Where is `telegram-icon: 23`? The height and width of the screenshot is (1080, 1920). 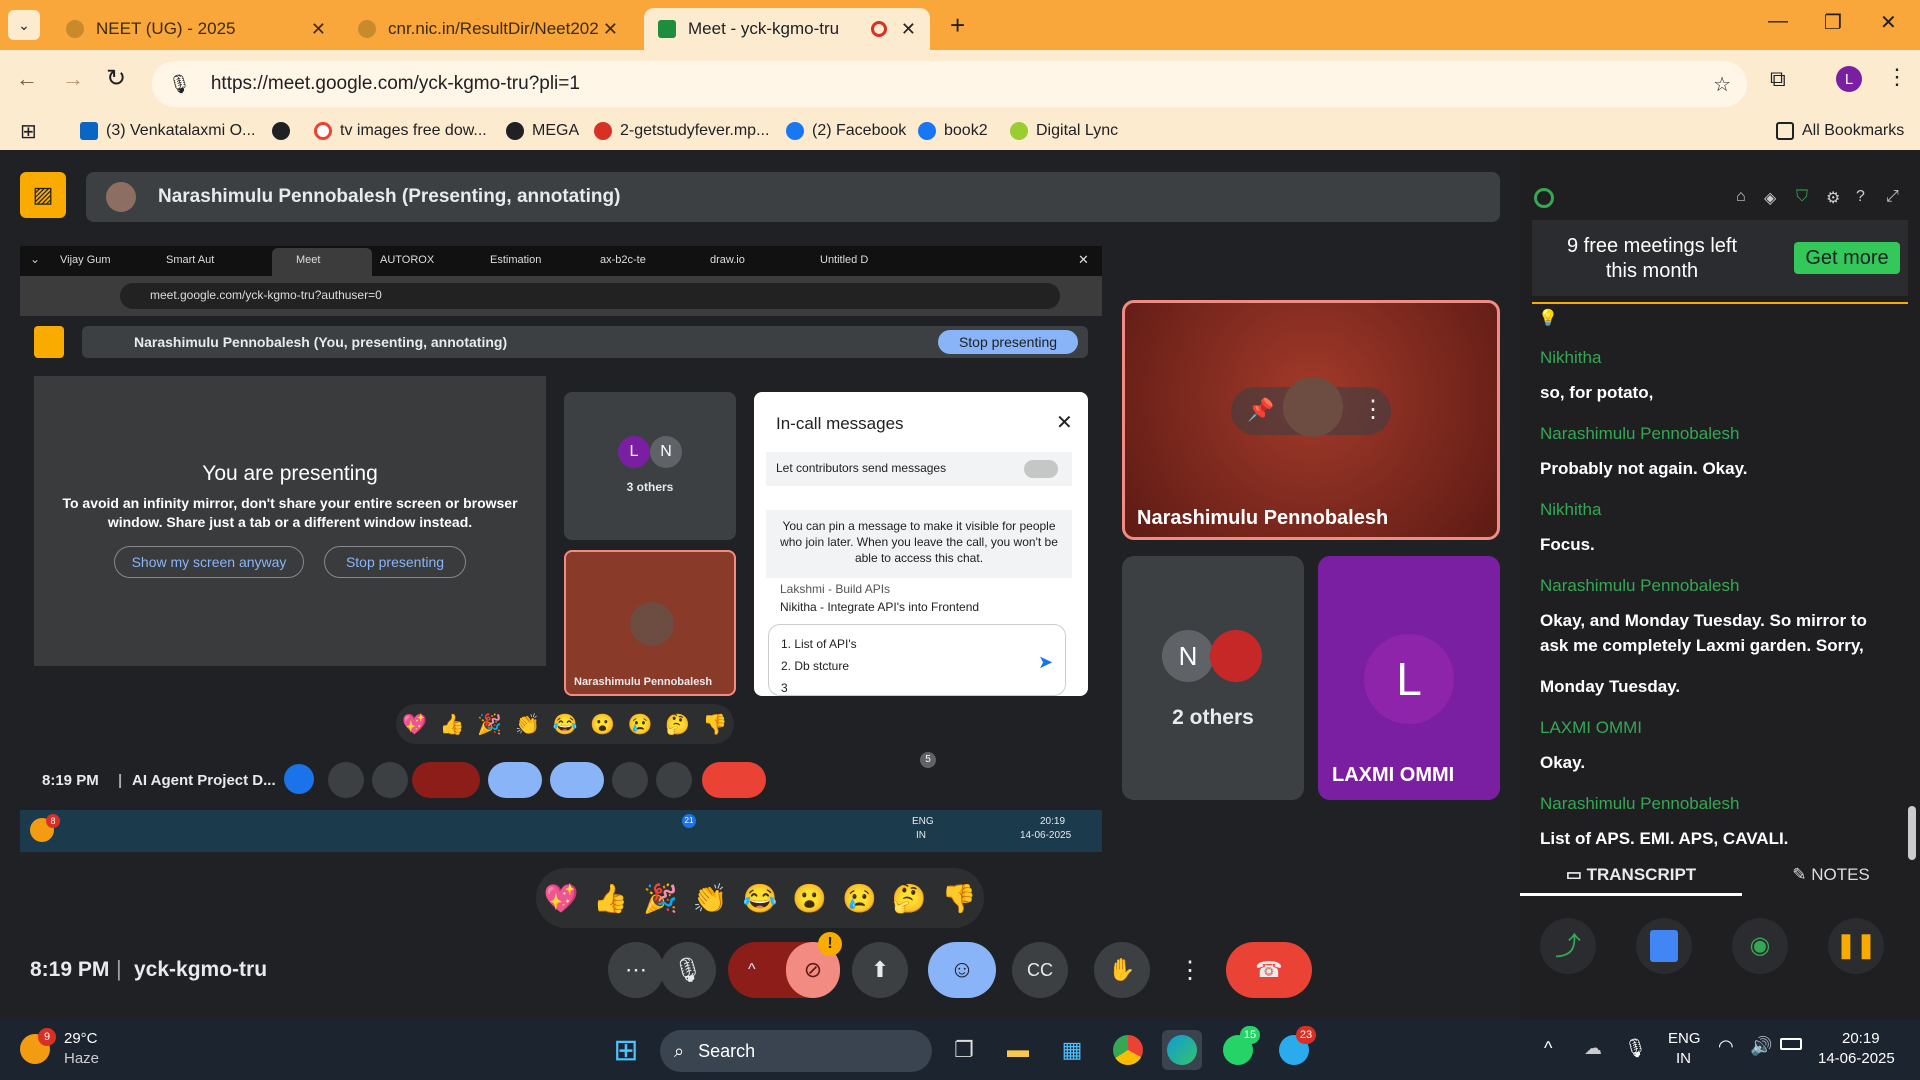 telegram-icon: 23 is located at coordinates (1295, 1048).